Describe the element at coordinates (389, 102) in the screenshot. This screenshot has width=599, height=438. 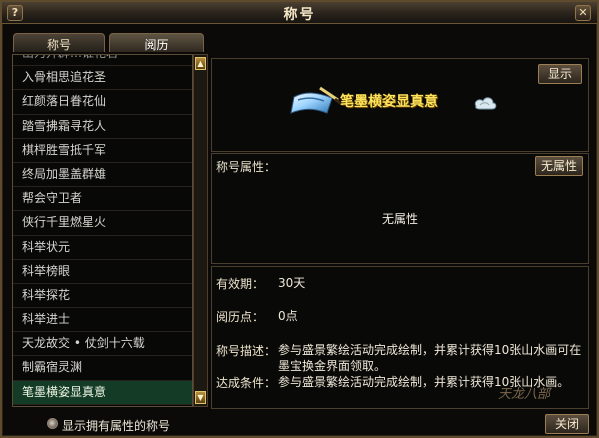
I see `featured-title-name: 笔墨横姿显真意` at that location.